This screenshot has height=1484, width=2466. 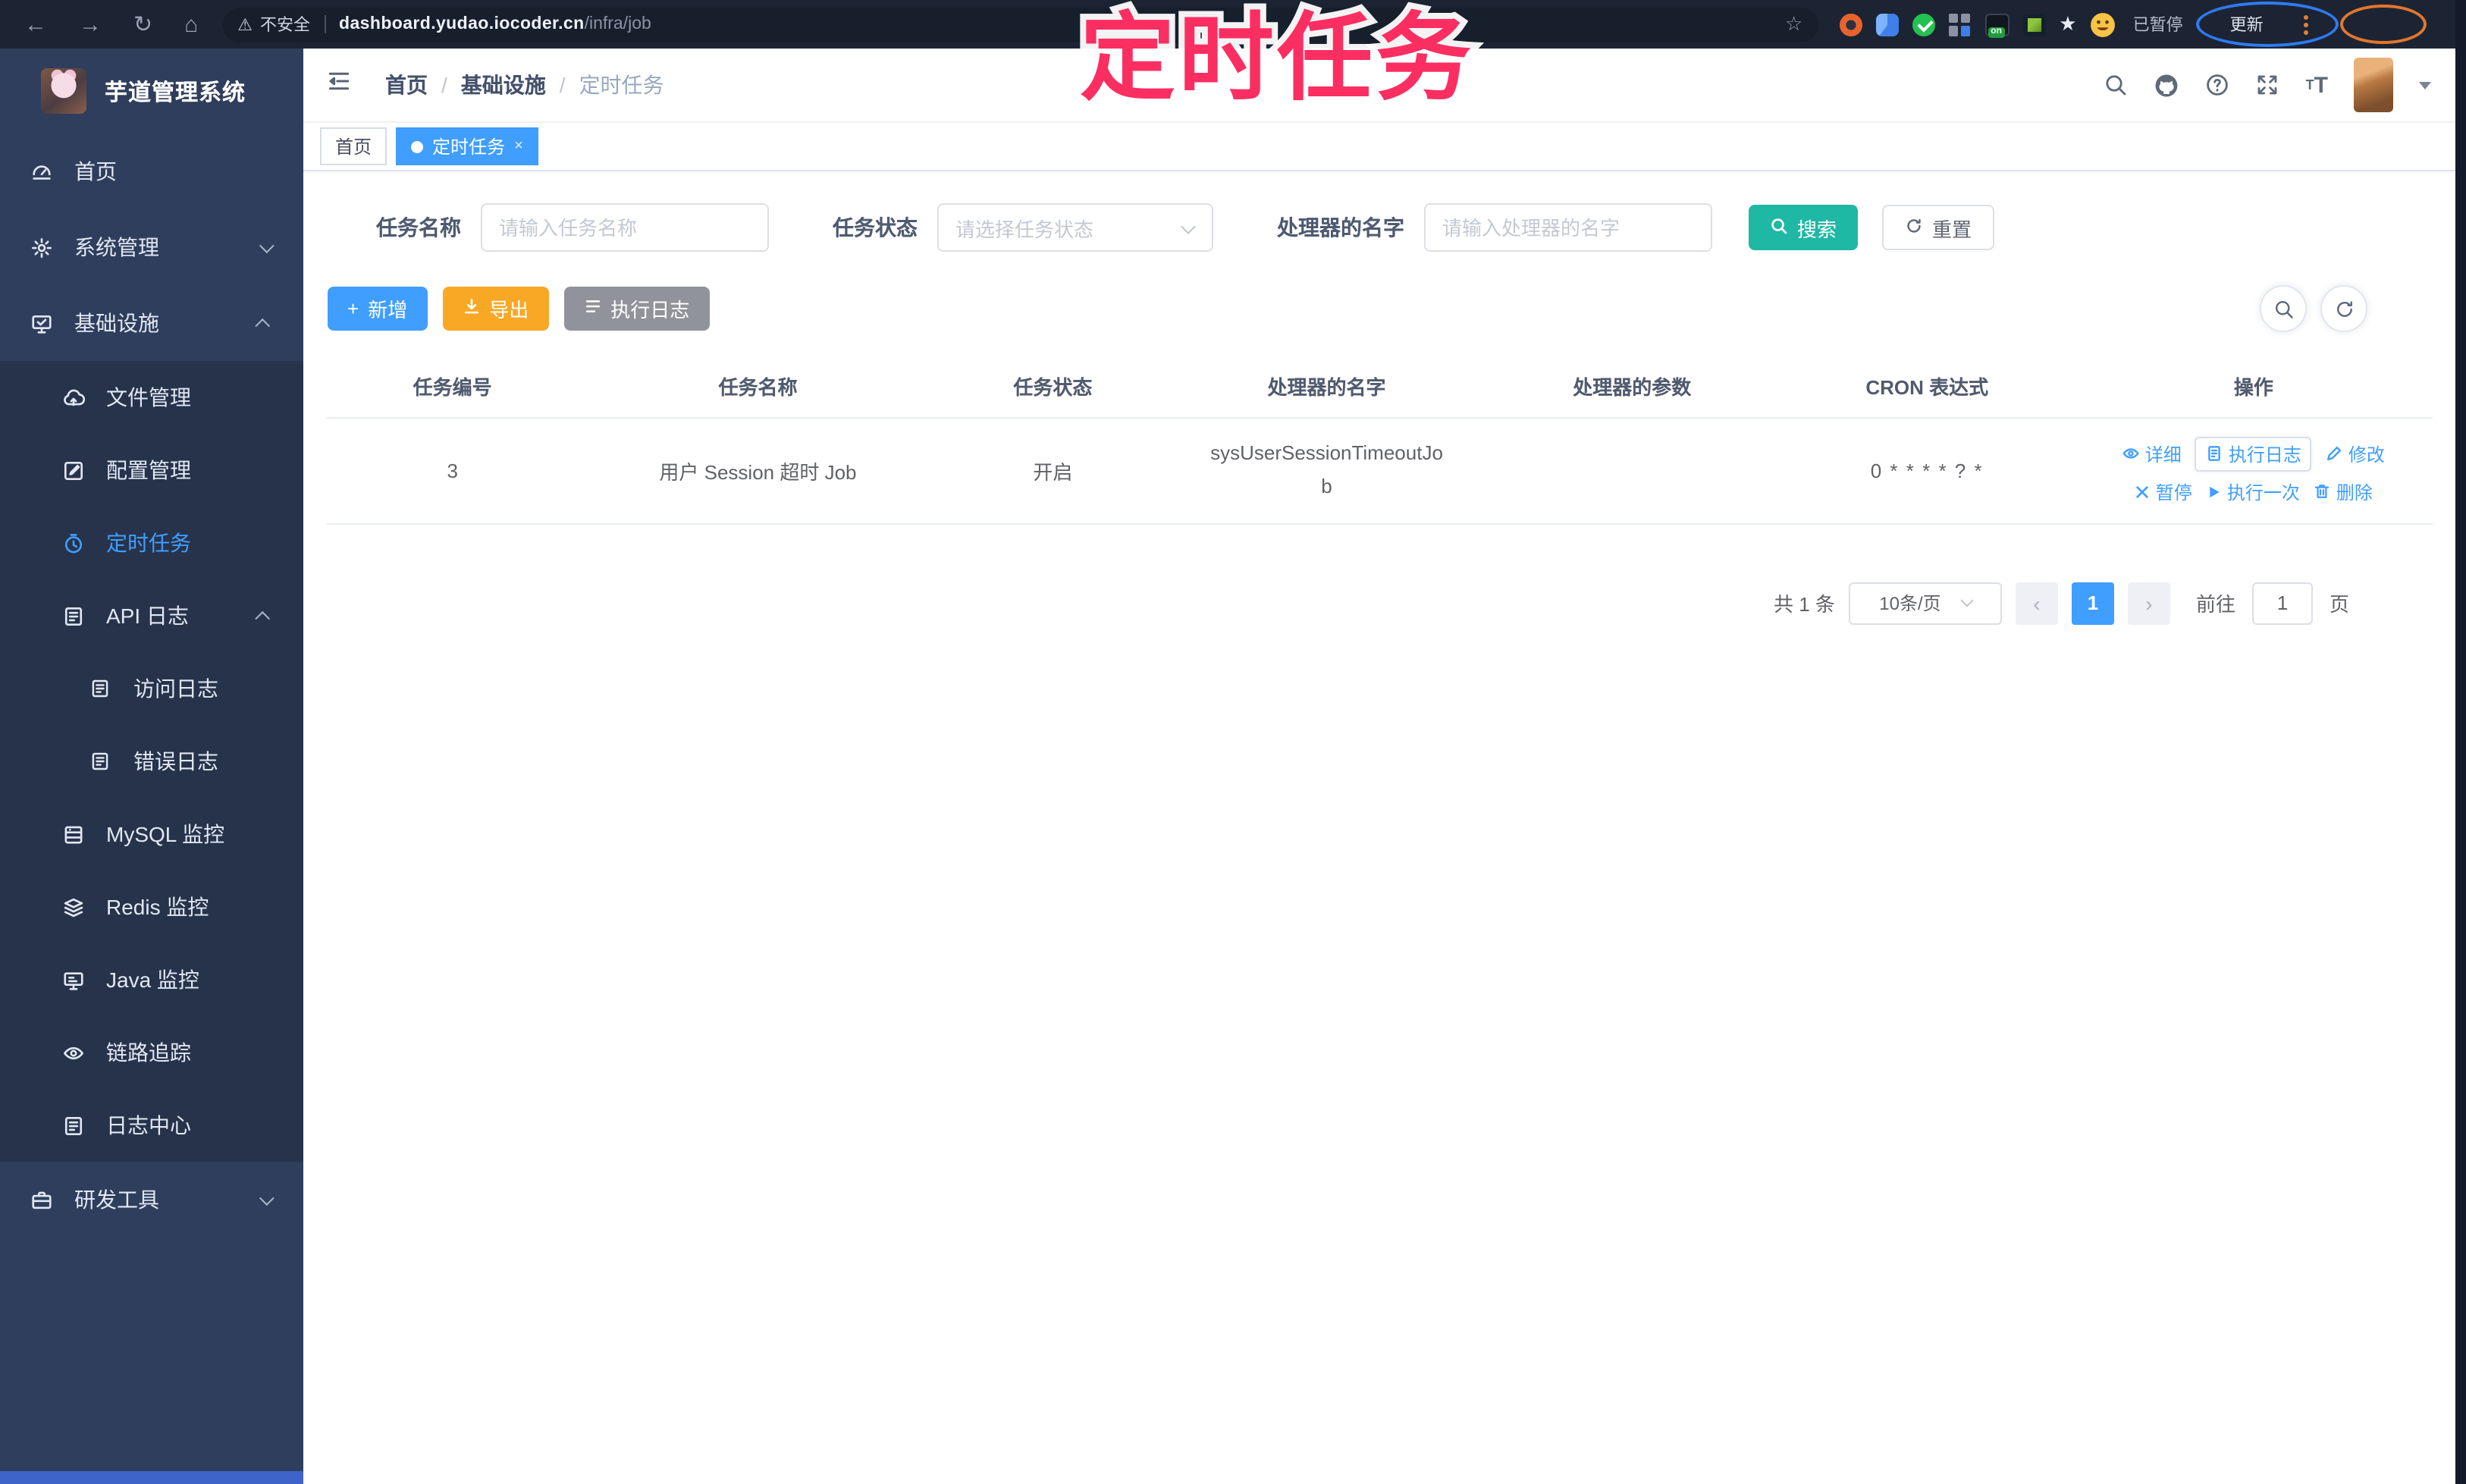 What do you see at coordinates (63, 91) in the screenshot?
I see `logo-image` at bounding box center [63, 91].